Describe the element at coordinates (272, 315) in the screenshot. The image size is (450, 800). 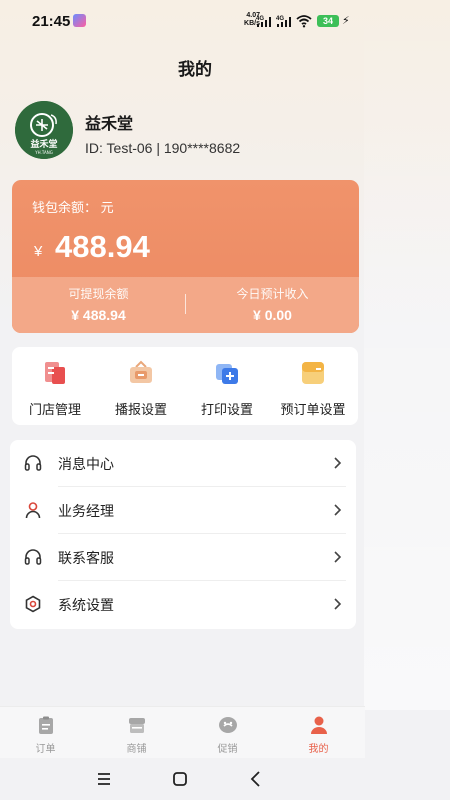
I see `today-income-value: ¥ 0.00` at that location.